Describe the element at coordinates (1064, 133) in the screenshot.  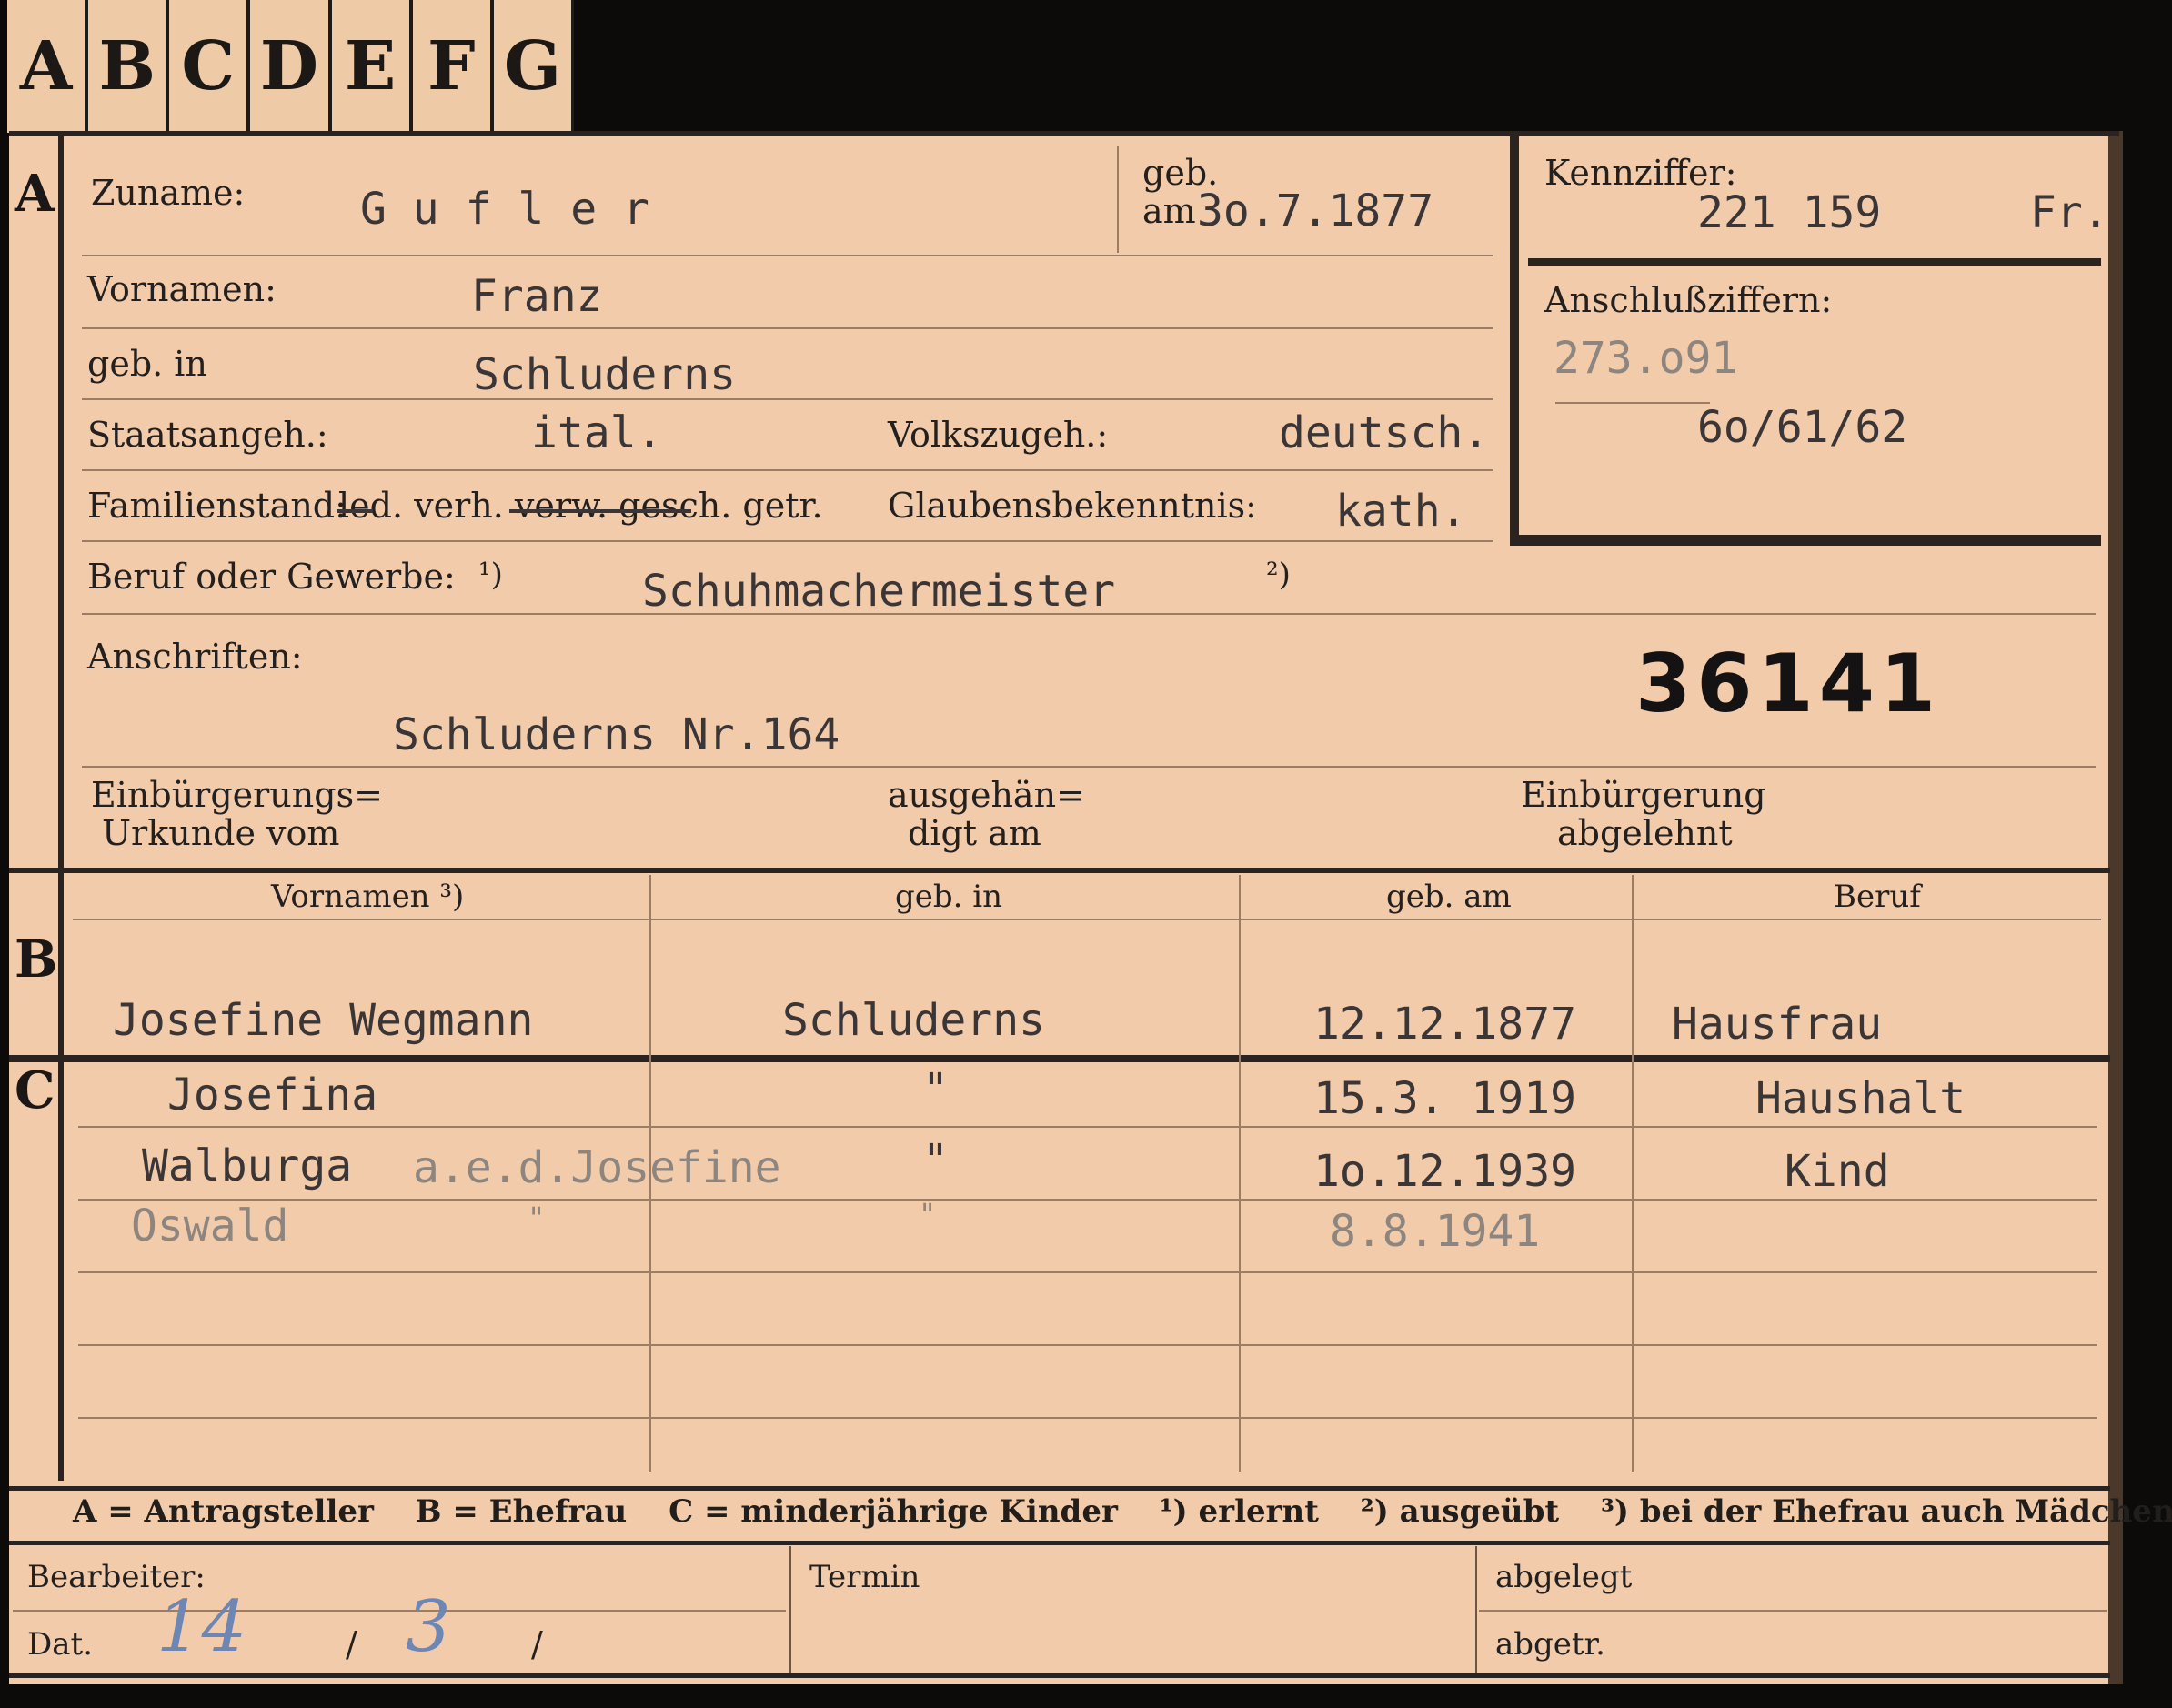
I see `top-rule` at that location.